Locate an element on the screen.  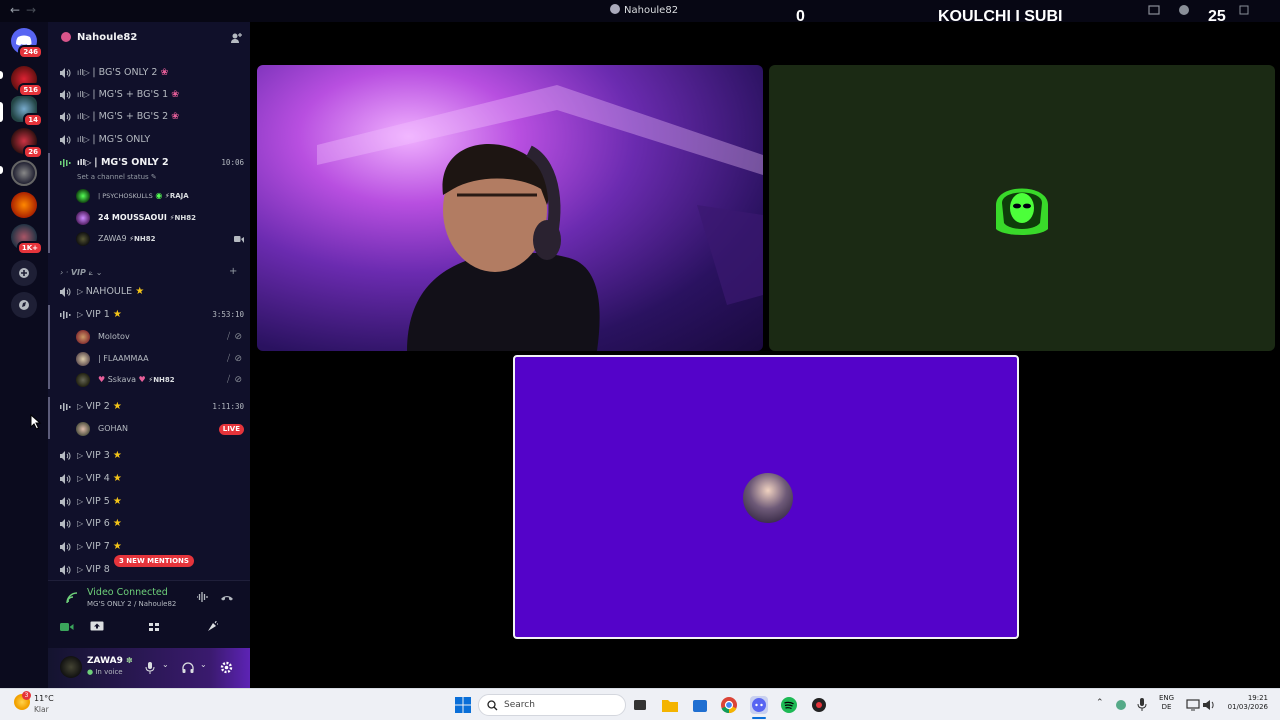
activities-icon is located at coordinates (154, 627).